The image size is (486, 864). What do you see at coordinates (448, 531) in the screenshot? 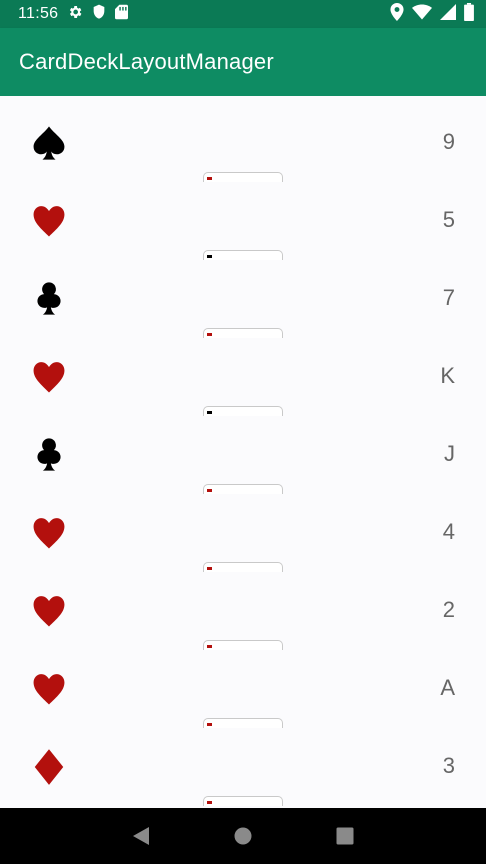
I see `card-rank: 4` at bounding box center [448, 531].